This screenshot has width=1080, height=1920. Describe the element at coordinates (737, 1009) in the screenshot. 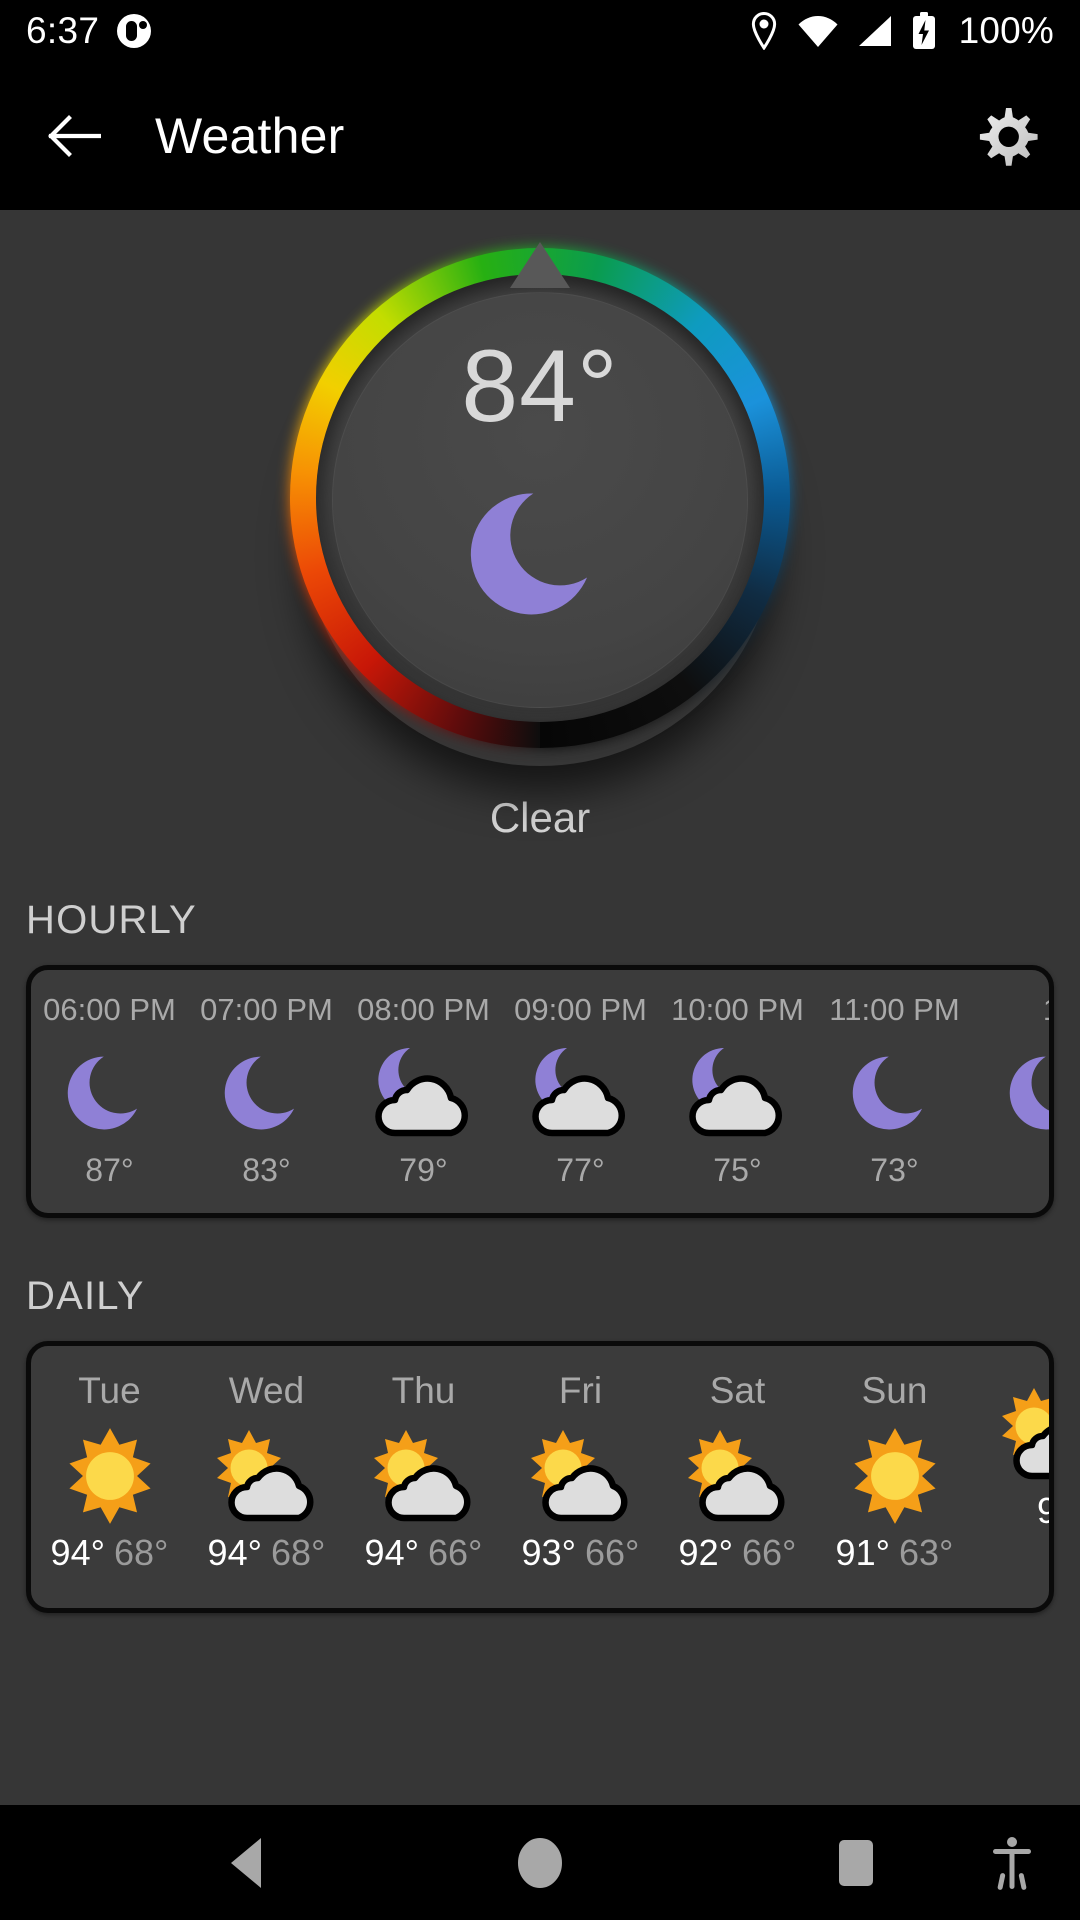

I see `hour-time: 10:00 PM` at that location.